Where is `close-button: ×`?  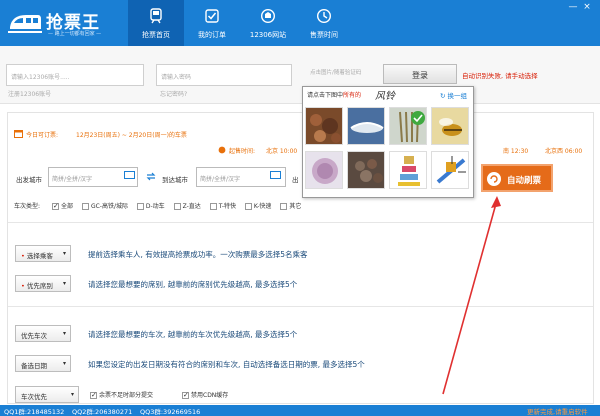
close-button: × is located at coordinates (587, 7).